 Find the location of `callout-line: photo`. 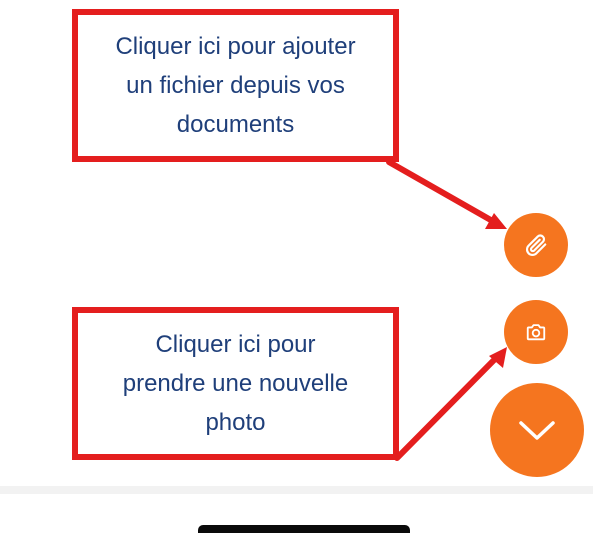

callout-line: photo is located at coordinates (235, 422).